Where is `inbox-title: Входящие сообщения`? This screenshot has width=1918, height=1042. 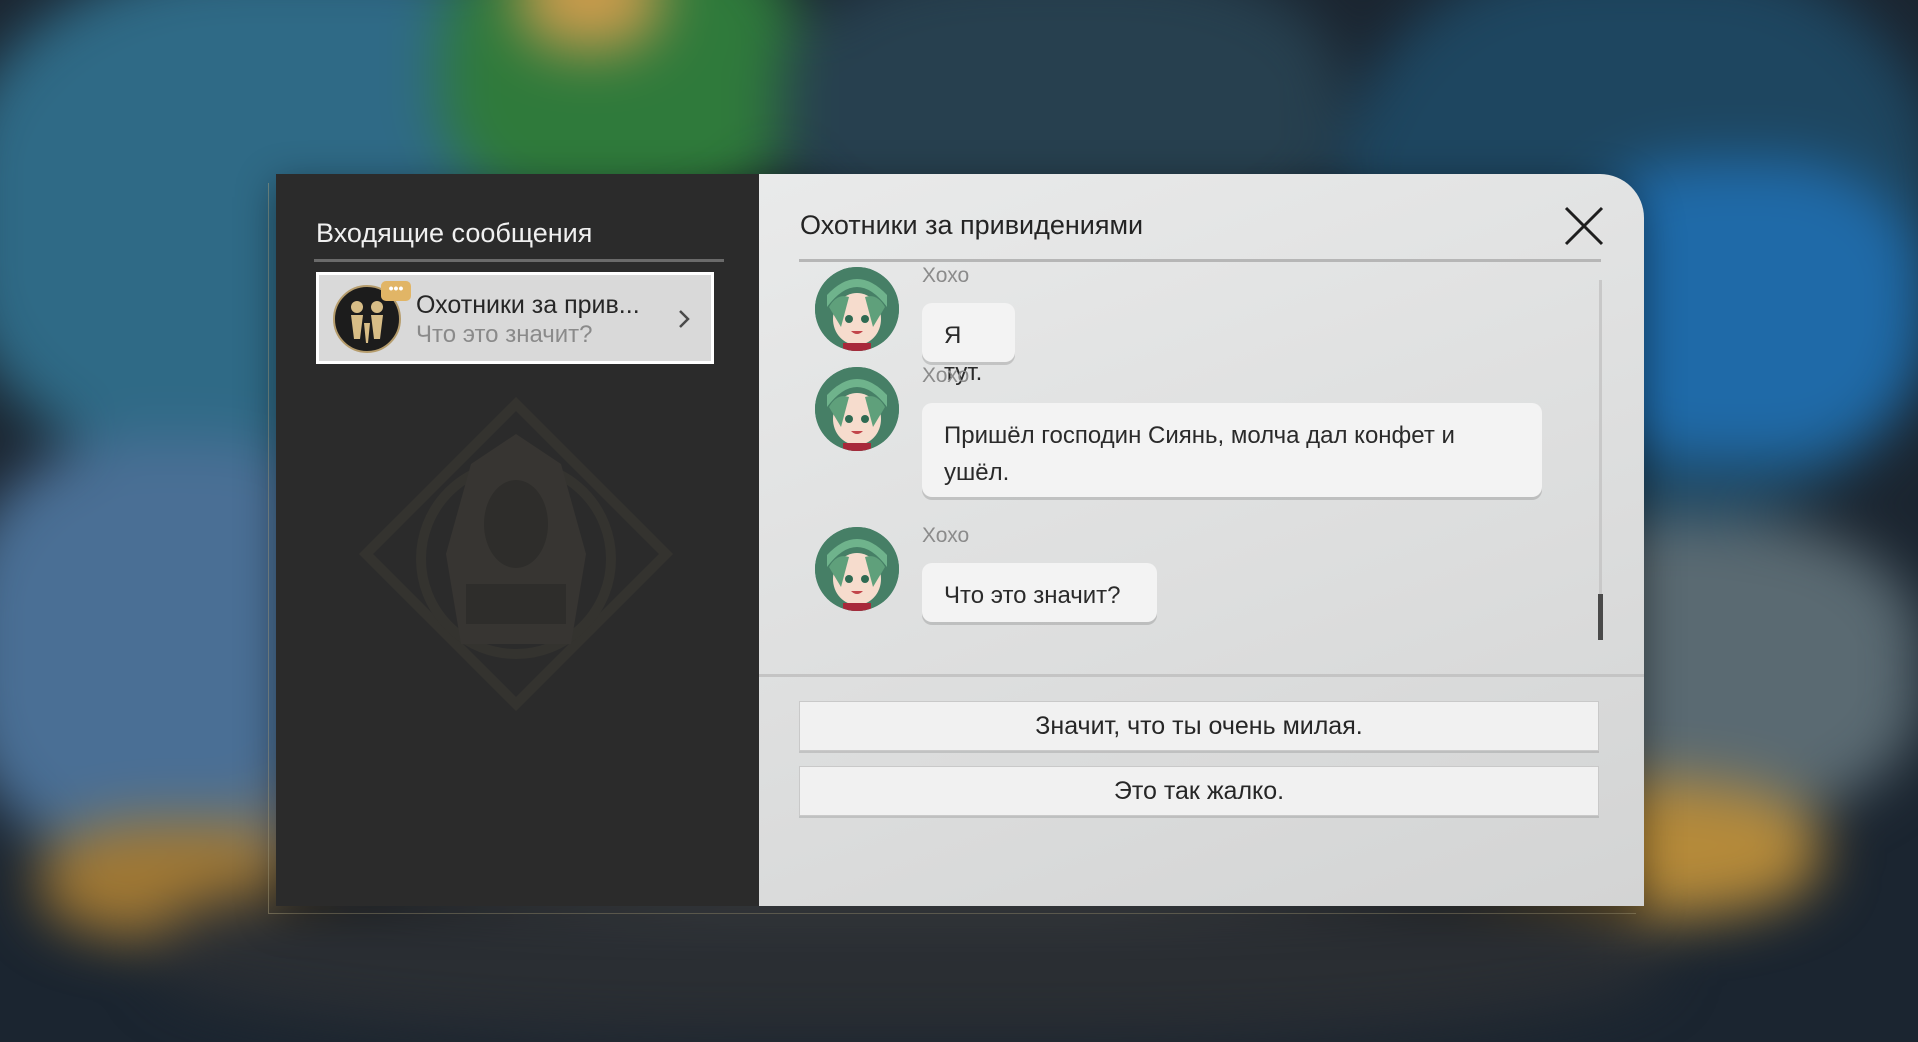
inbox-title: Входящие сообщения is located at coordinates (454, 233).